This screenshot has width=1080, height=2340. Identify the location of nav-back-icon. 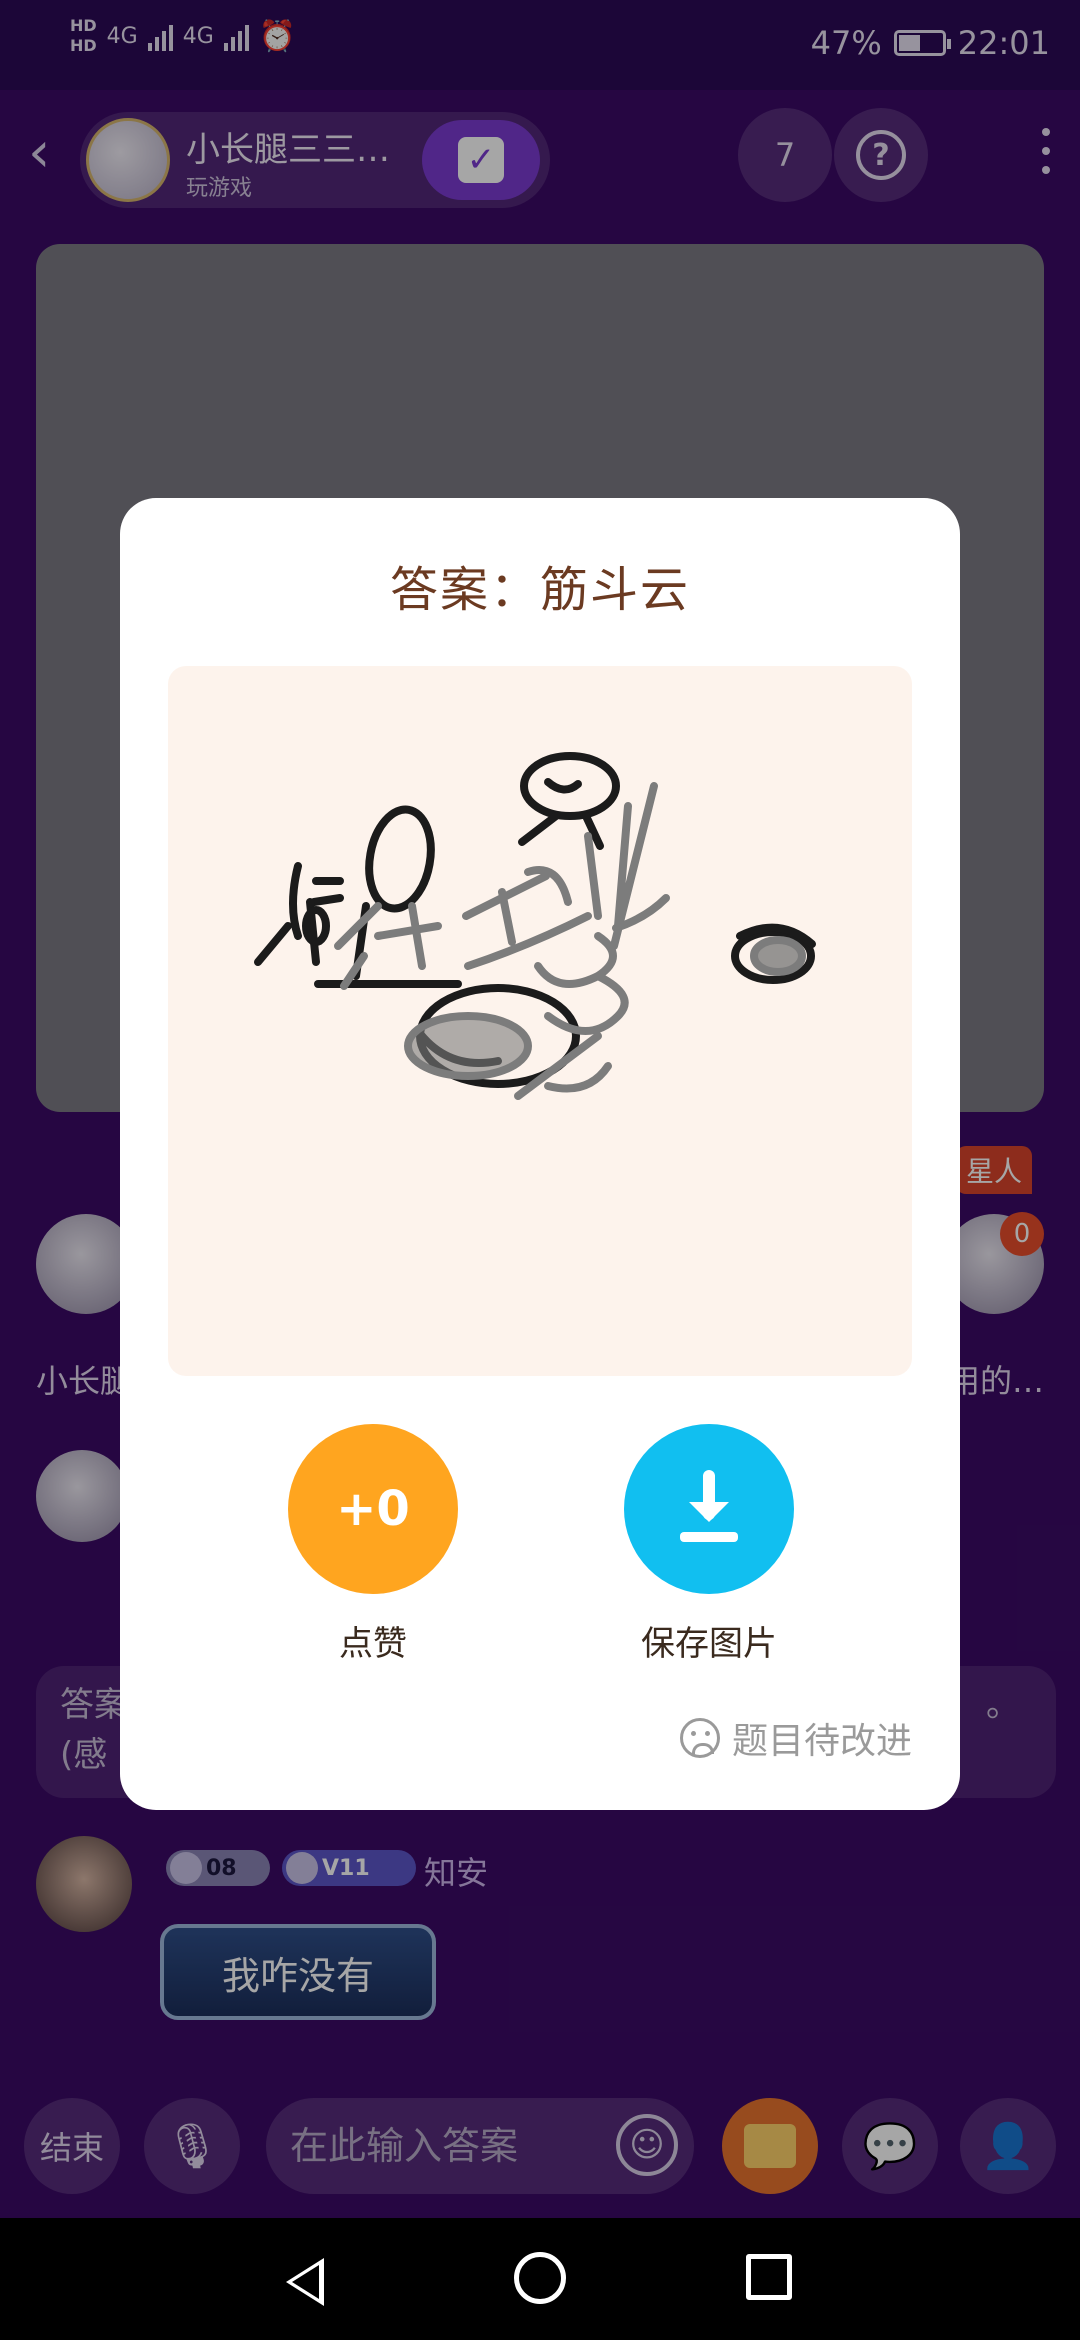
(305, 2282).